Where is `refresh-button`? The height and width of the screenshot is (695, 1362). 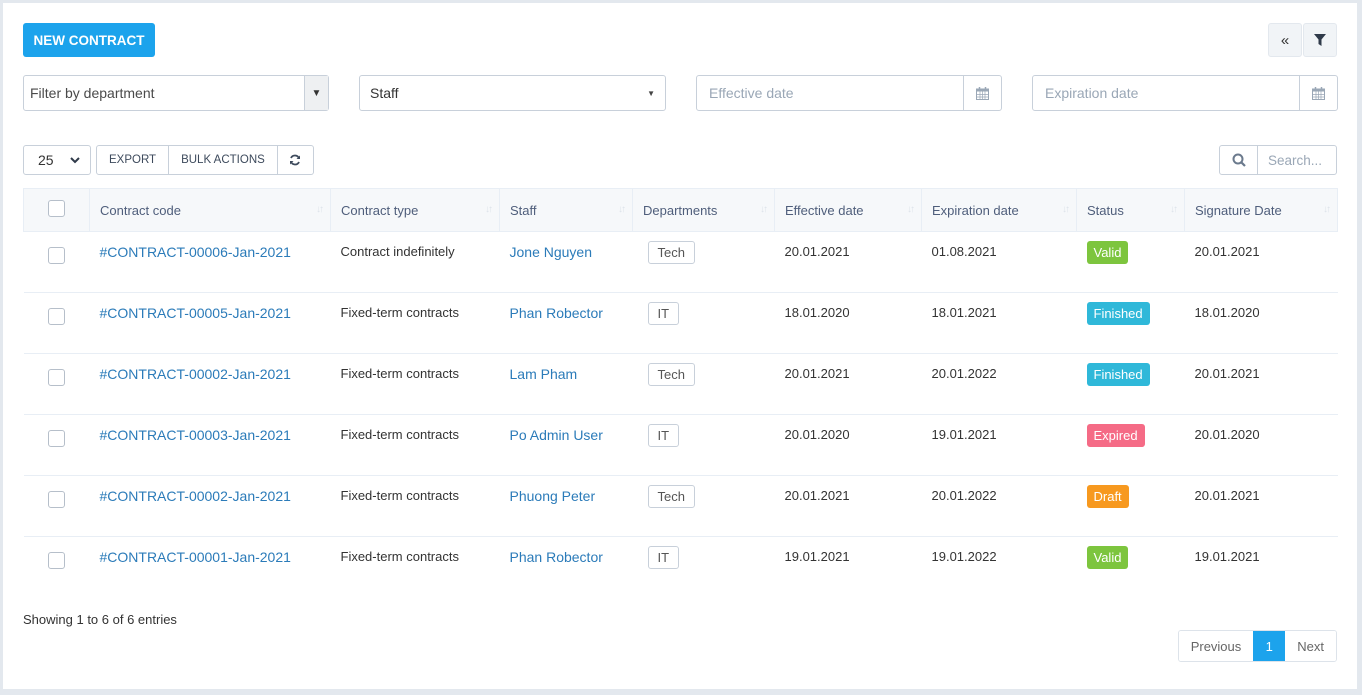
refresh-button is located at coordinates (295, 160).